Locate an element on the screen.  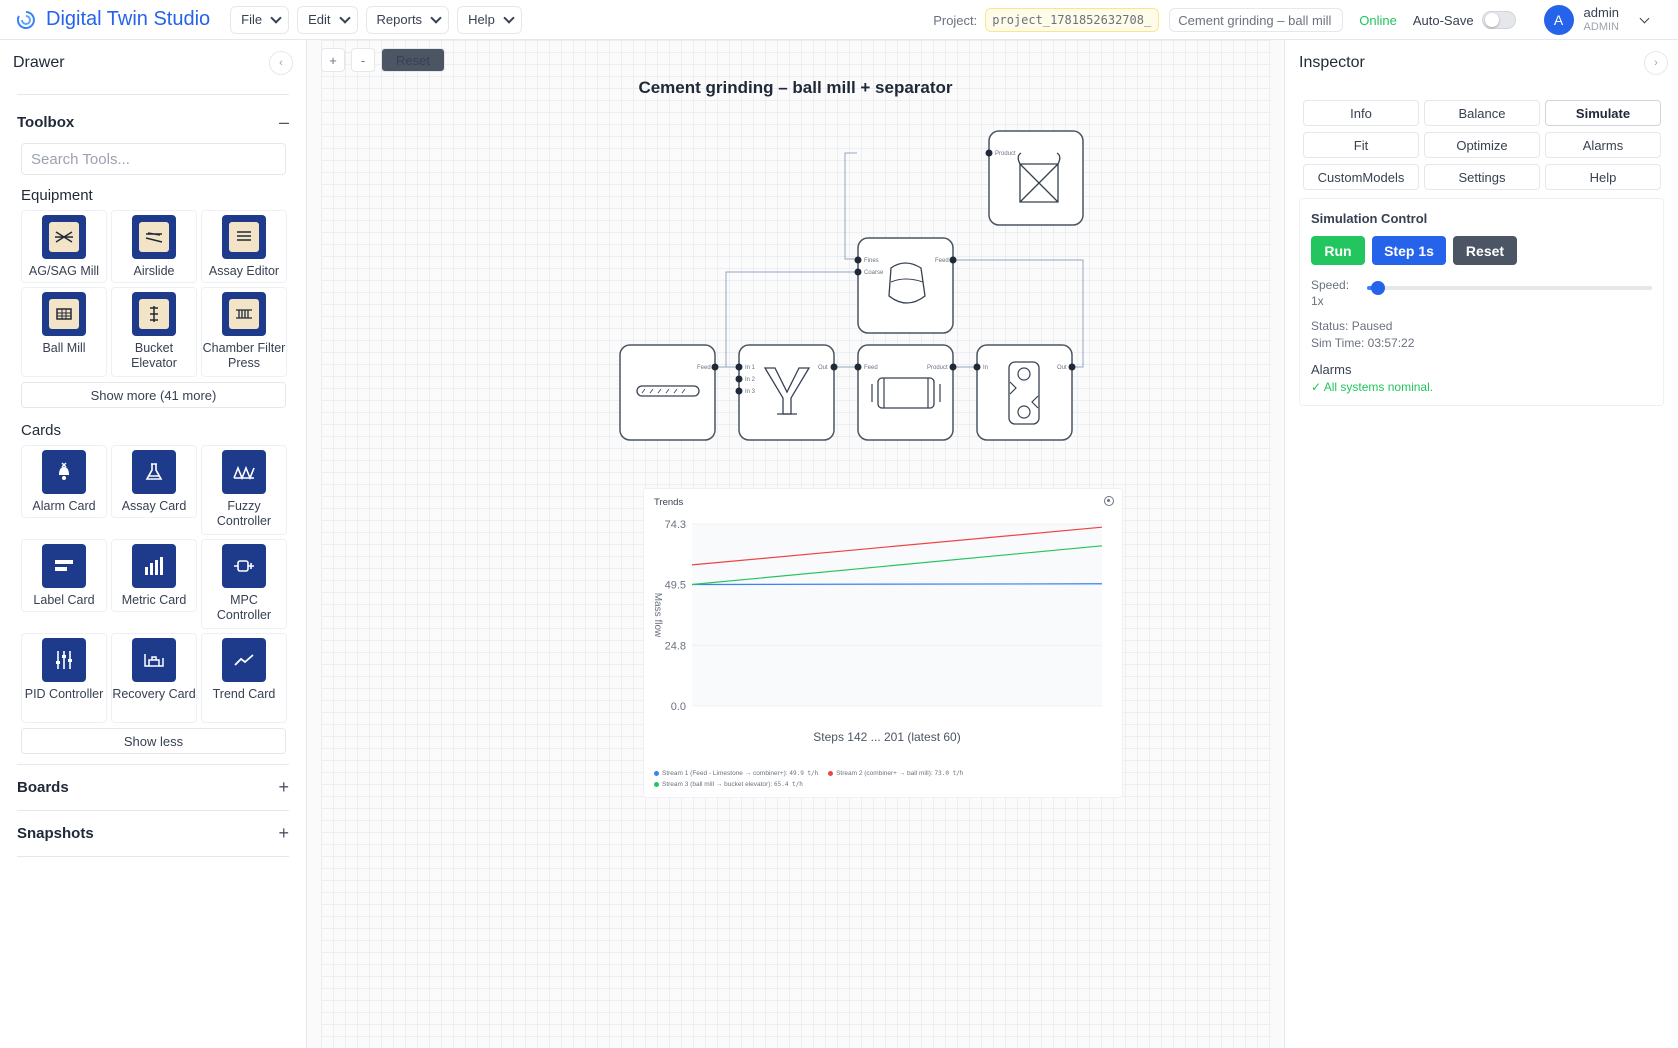
logo-icon is located at coordinates (25, 19).